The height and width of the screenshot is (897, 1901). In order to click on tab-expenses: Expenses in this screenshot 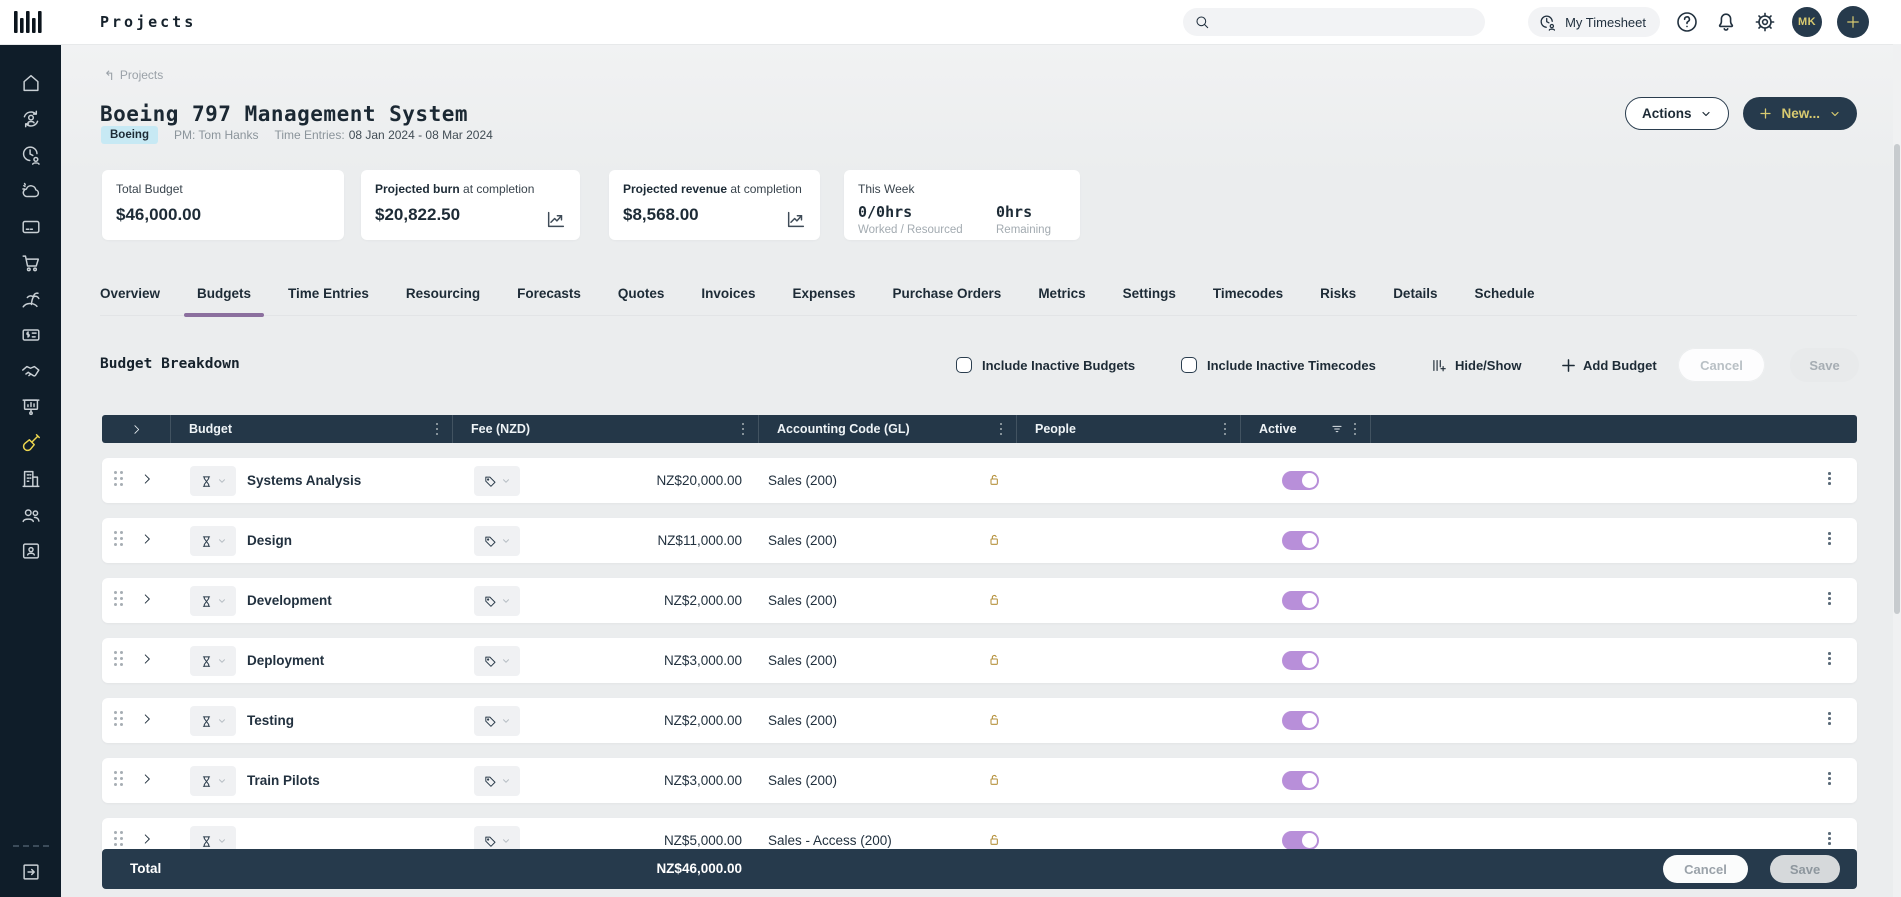, I will do `click(823, 298)`.